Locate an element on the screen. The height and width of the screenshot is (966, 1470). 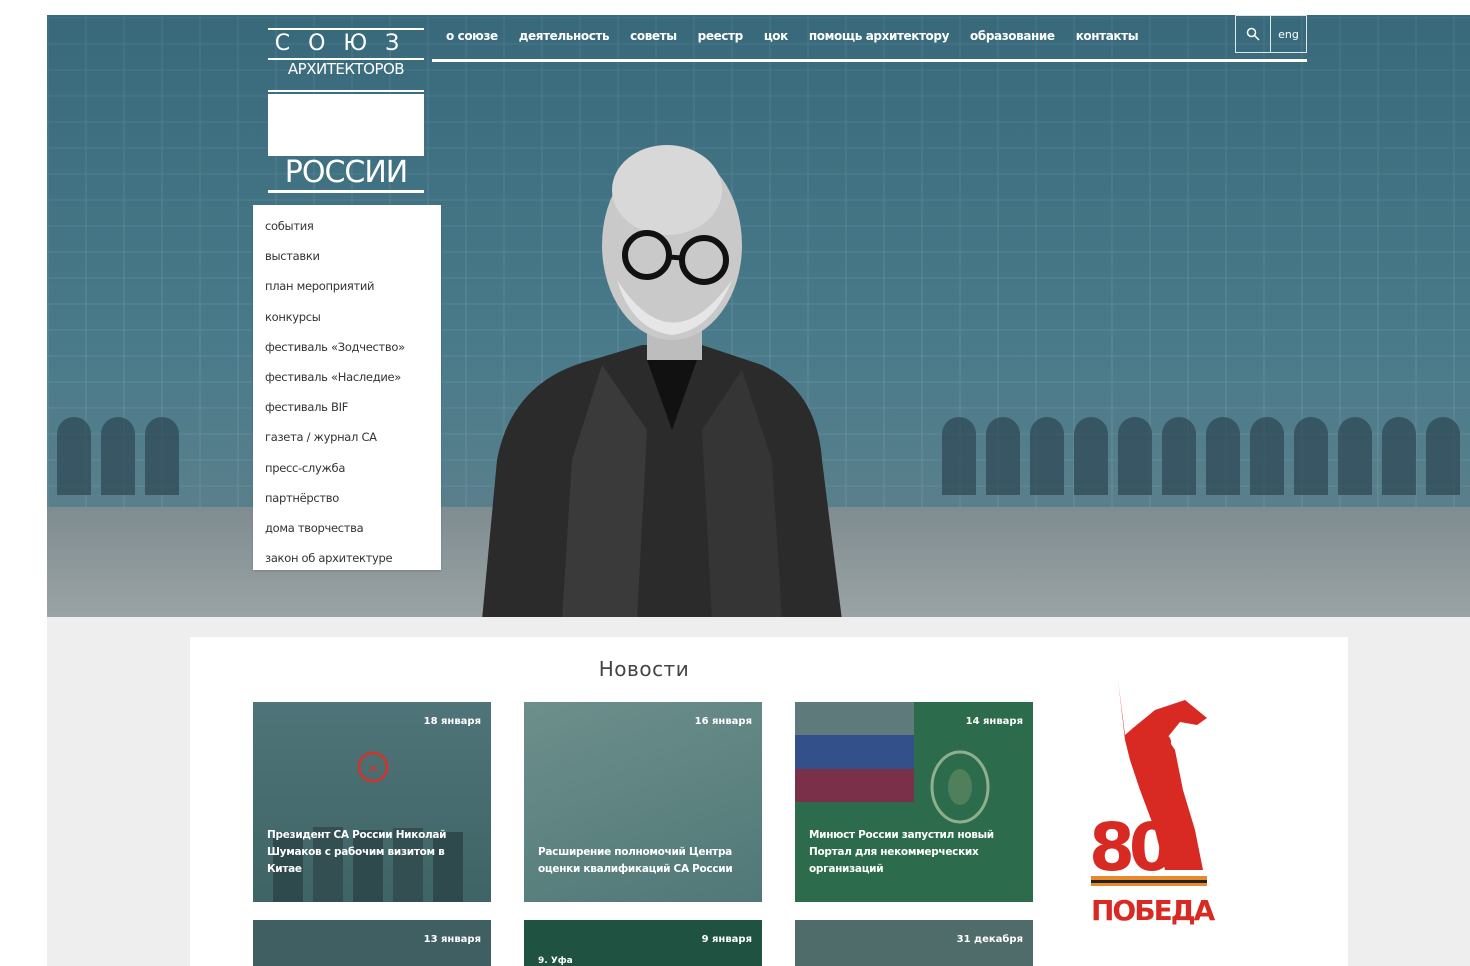
news-date: 9 января is located at coordinates (726, 939).